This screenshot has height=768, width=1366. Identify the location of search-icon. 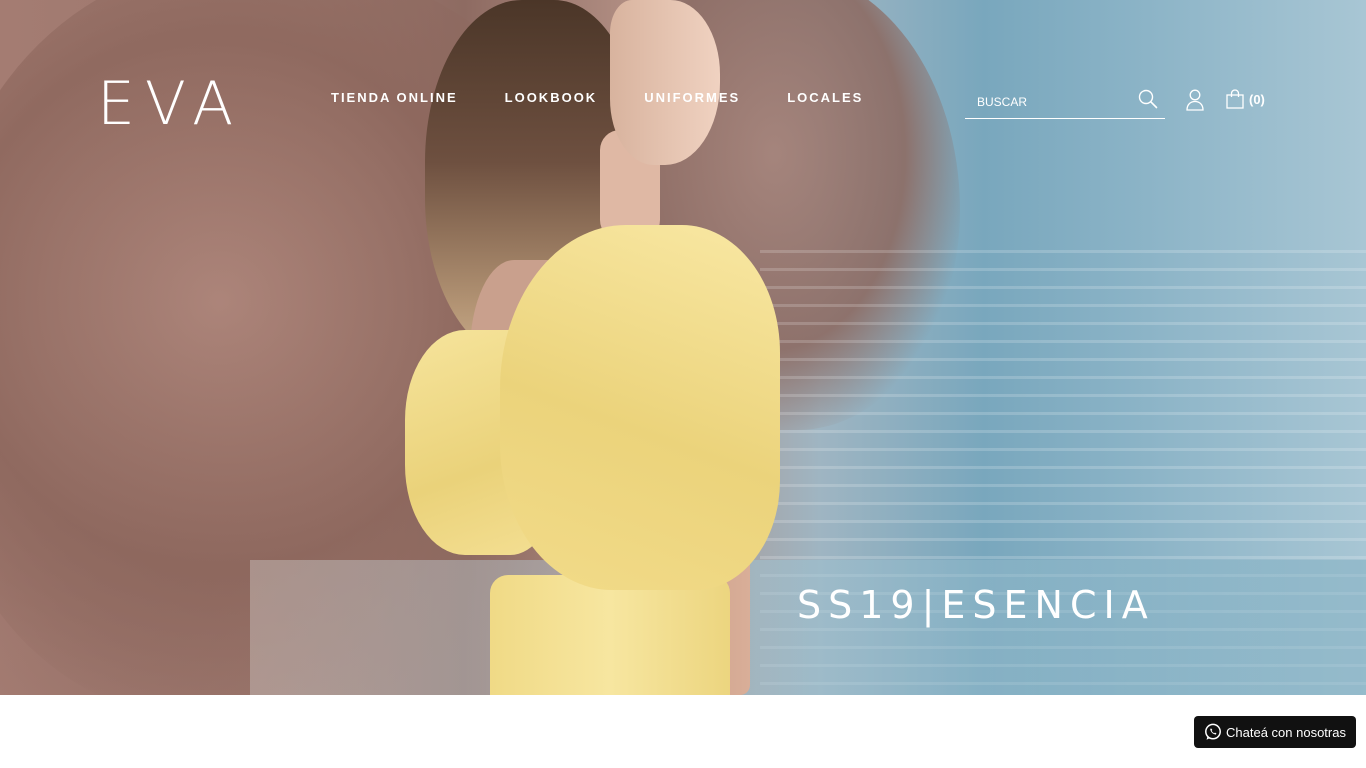
(1148, 99).